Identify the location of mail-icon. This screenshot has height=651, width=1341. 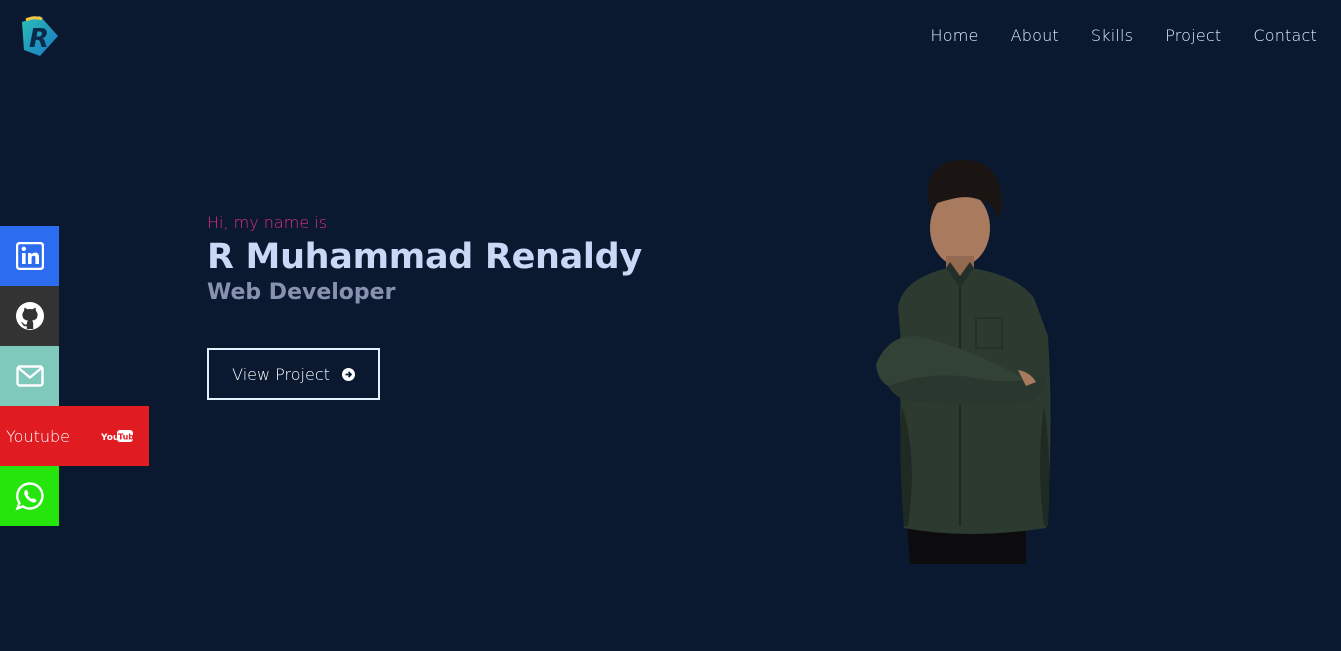
(29, 376).